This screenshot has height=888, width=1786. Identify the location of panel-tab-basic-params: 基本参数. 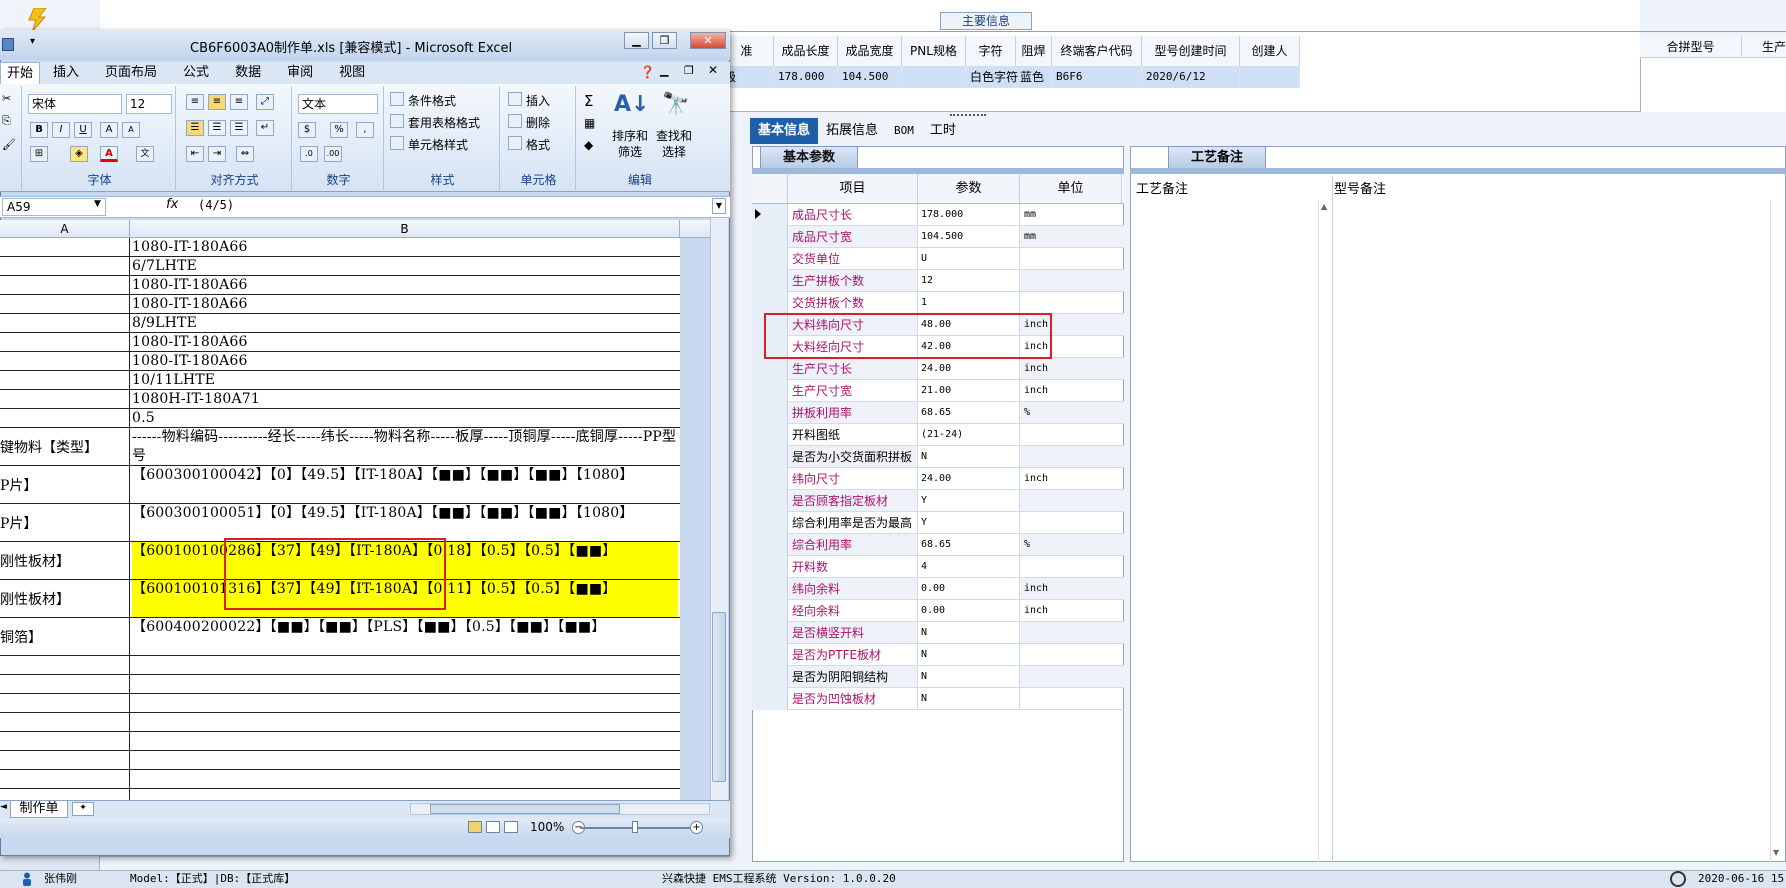
(809, 157).